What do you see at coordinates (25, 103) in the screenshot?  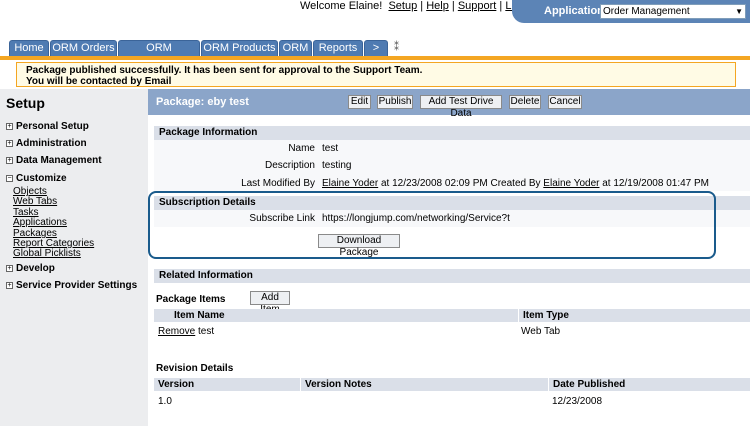 I see `sidebar-title: Setup` at bounding box center [25, 103].